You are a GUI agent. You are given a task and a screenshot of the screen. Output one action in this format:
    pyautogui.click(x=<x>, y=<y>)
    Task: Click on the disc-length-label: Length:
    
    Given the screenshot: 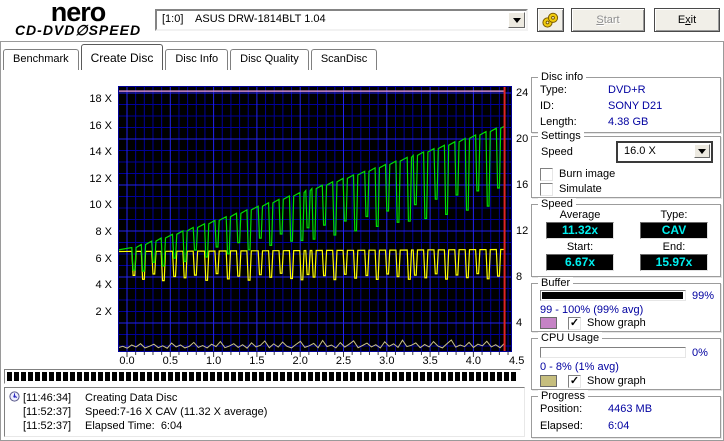 What is the action you would take?
    pyautogui.click(x=558, y=122)
    